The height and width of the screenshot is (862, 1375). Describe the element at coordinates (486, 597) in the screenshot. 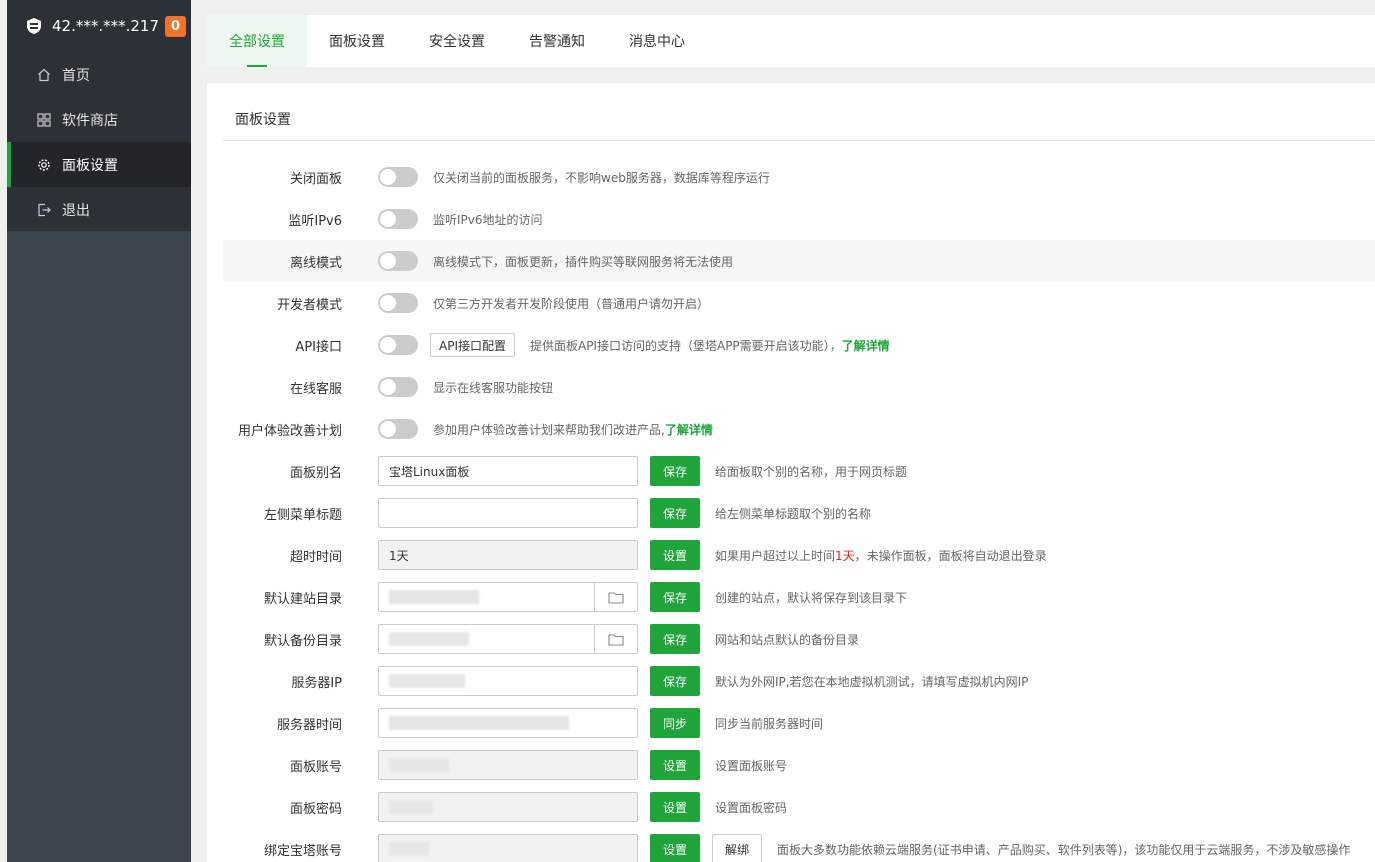

I see `site-dir-input` at that location.